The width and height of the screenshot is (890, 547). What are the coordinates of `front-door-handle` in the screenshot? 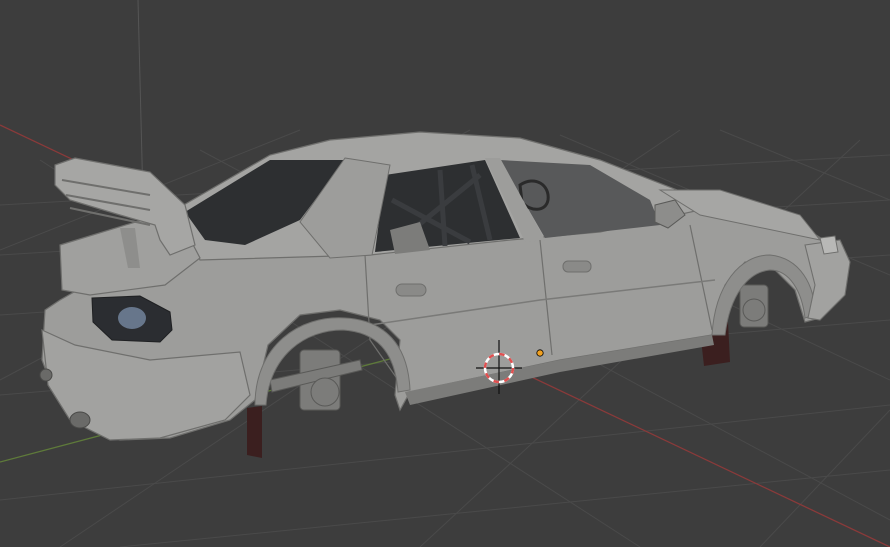 It's located at (577, 266).